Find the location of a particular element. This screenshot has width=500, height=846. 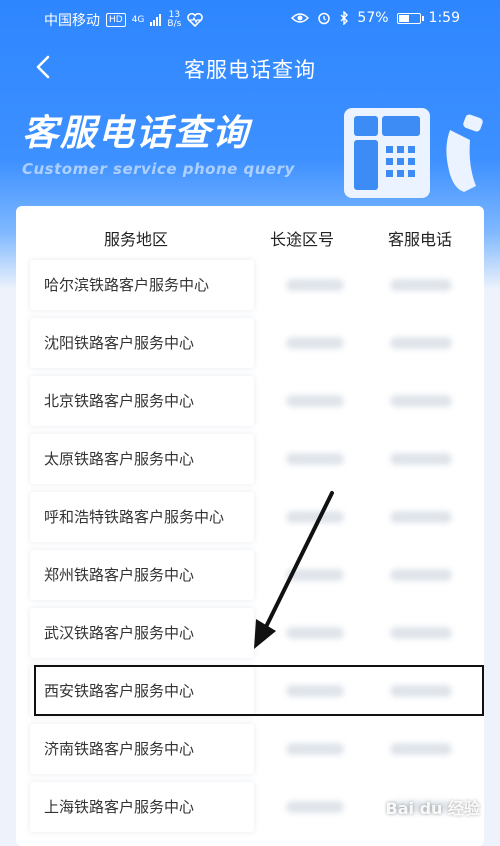

table-row: 哈尔滨铁路客户服务中心 is located at coordinates (249, 285).